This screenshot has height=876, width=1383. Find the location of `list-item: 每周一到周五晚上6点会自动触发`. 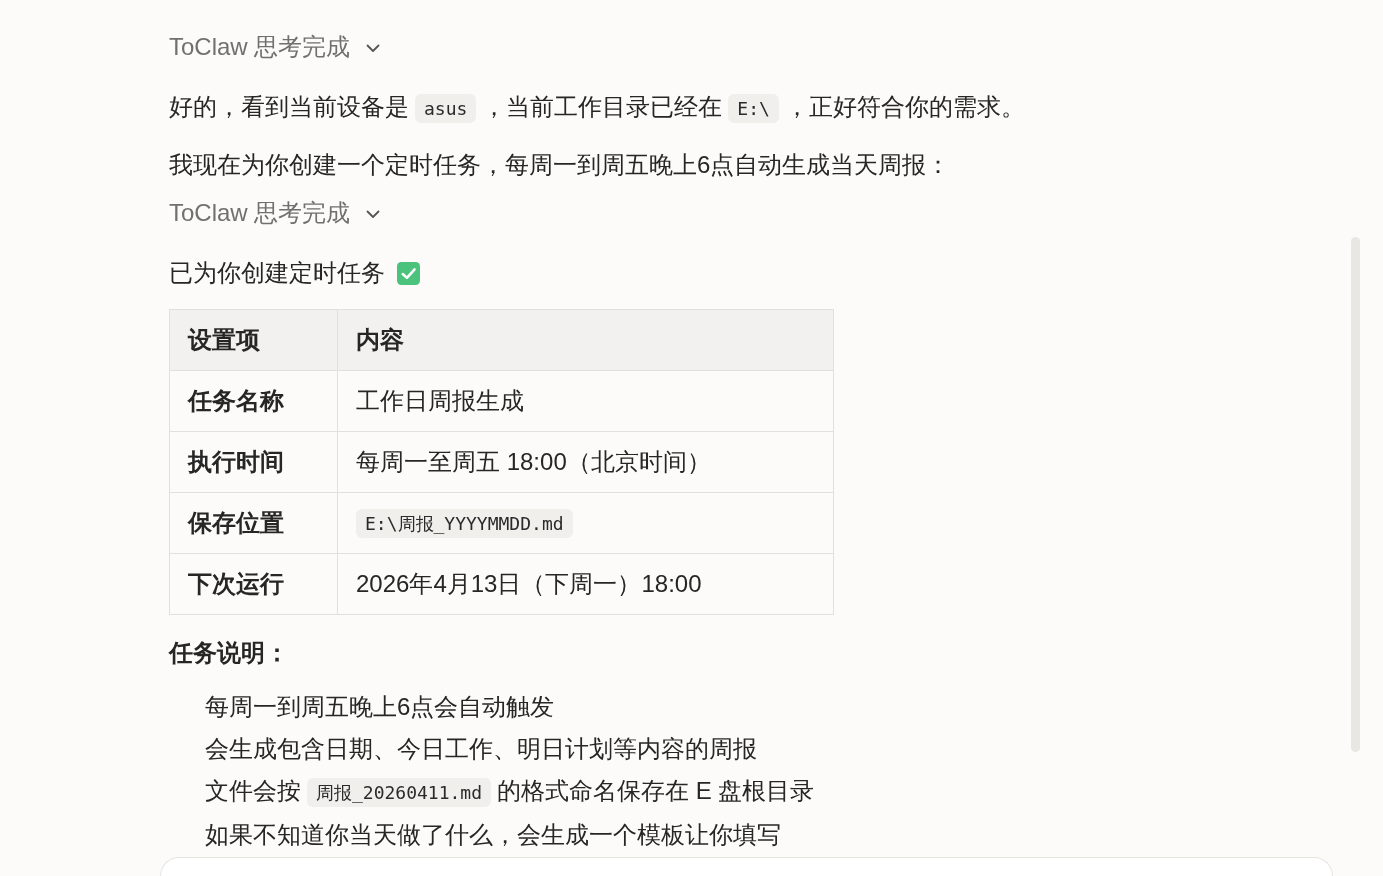

list-item: 每周一到周五晚上6点会自动触发 is located at coordinates (380, 707).